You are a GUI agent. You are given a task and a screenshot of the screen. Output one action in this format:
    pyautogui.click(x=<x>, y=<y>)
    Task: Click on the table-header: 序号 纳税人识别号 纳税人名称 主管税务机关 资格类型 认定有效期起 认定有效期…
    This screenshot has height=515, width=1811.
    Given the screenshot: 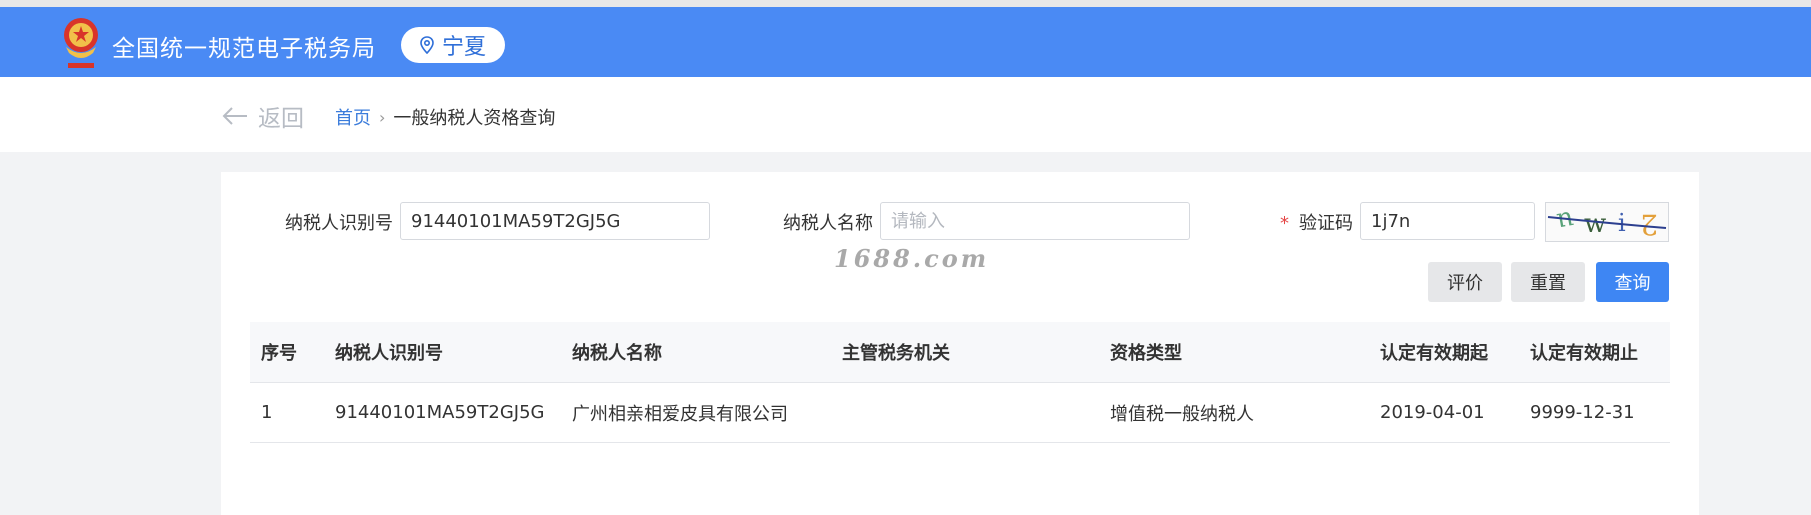 What is the action you would take?
    pyautogui.click(x=960, y=352)
    